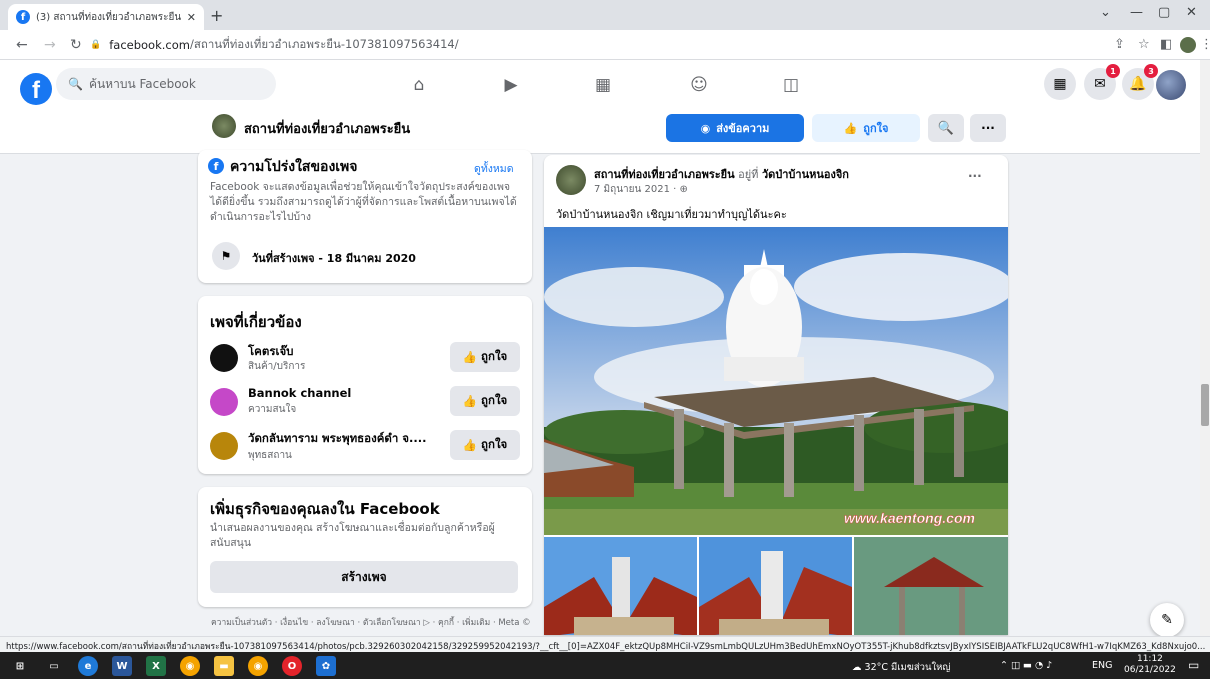  I want to click on tab-search-icon: ⌄, so click(1105, 12).